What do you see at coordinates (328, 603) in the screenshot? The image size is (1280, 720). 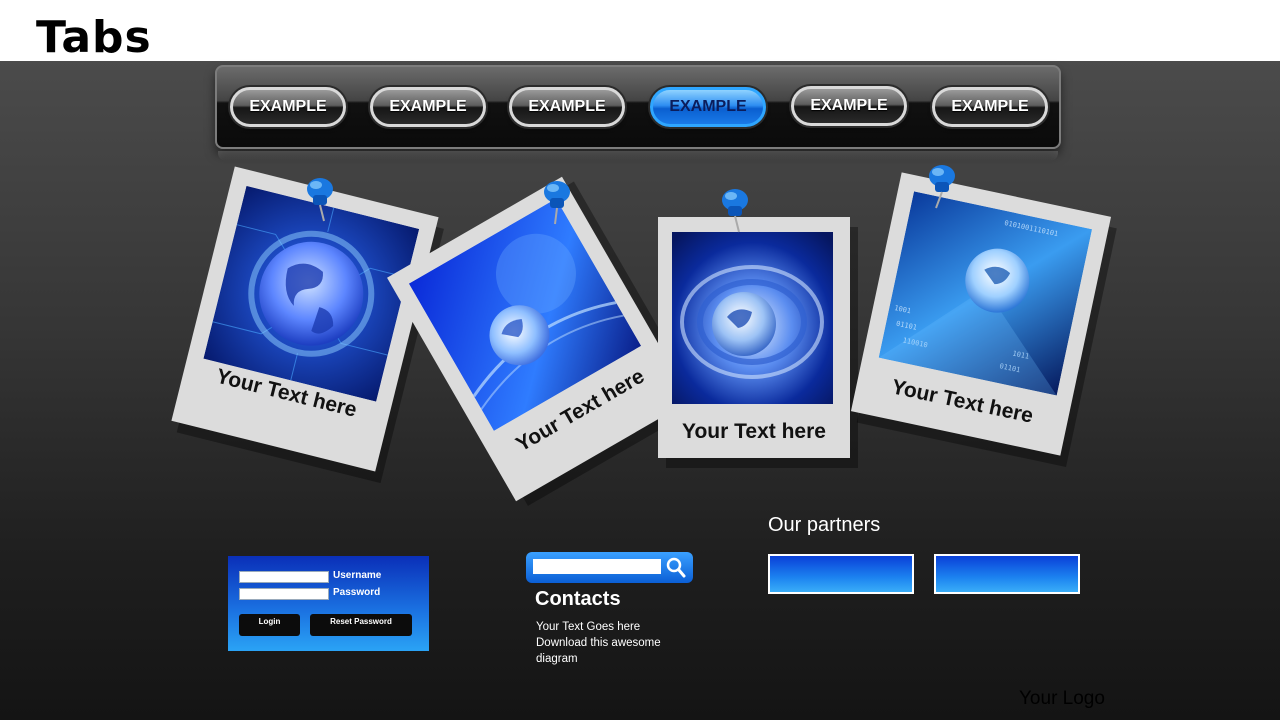 I see `login-form: Username Password Login Reset Password` at bounding box center [328, 603].